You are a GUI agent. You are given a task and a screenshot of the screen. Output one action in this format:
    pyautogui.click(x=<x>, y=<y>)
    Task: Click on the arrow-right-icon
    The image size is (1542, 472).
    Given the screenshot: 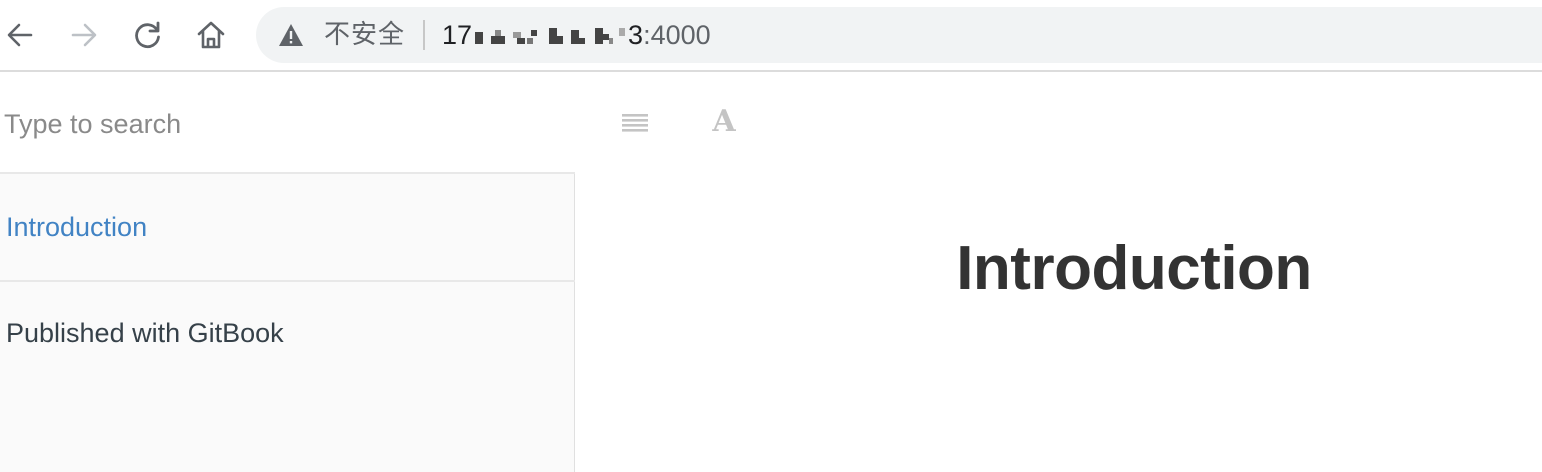 What is the action you would take?
    pyautogui.click(x=84, y=35)
    